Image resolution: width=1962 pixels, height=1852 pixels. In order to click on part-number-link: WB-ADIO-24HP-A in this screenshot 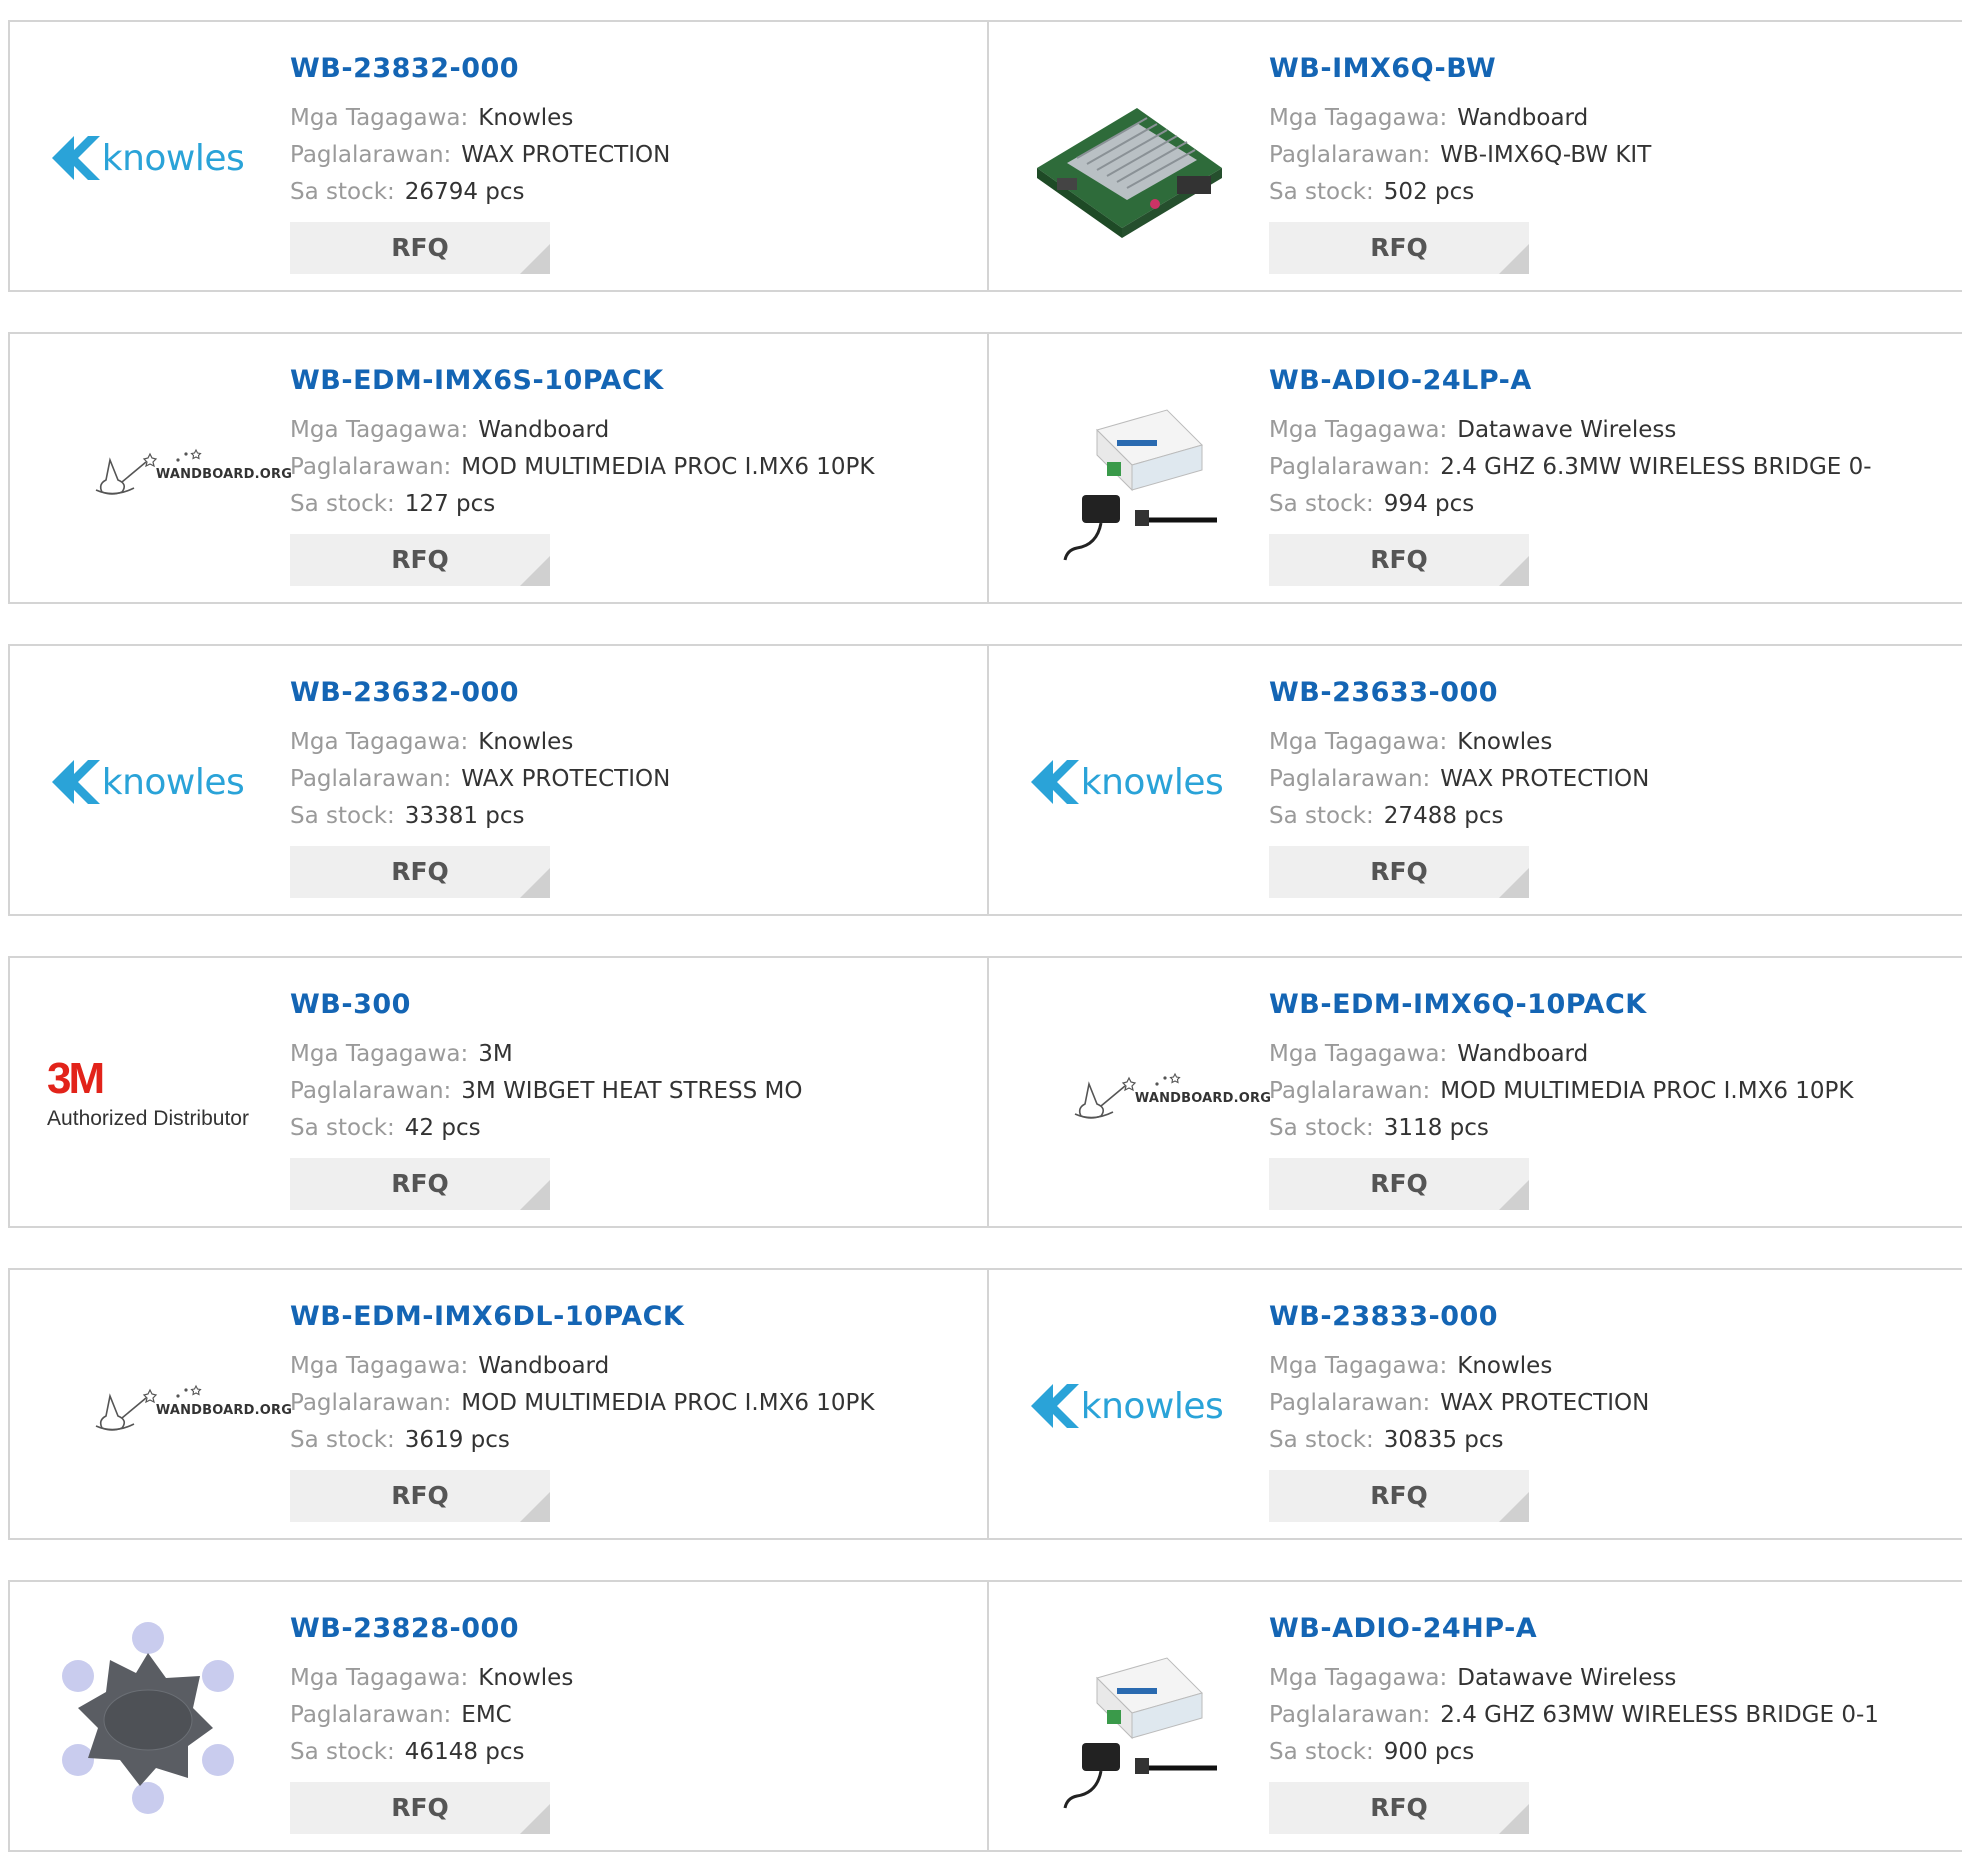, I will do `click(1574, 1629)`.